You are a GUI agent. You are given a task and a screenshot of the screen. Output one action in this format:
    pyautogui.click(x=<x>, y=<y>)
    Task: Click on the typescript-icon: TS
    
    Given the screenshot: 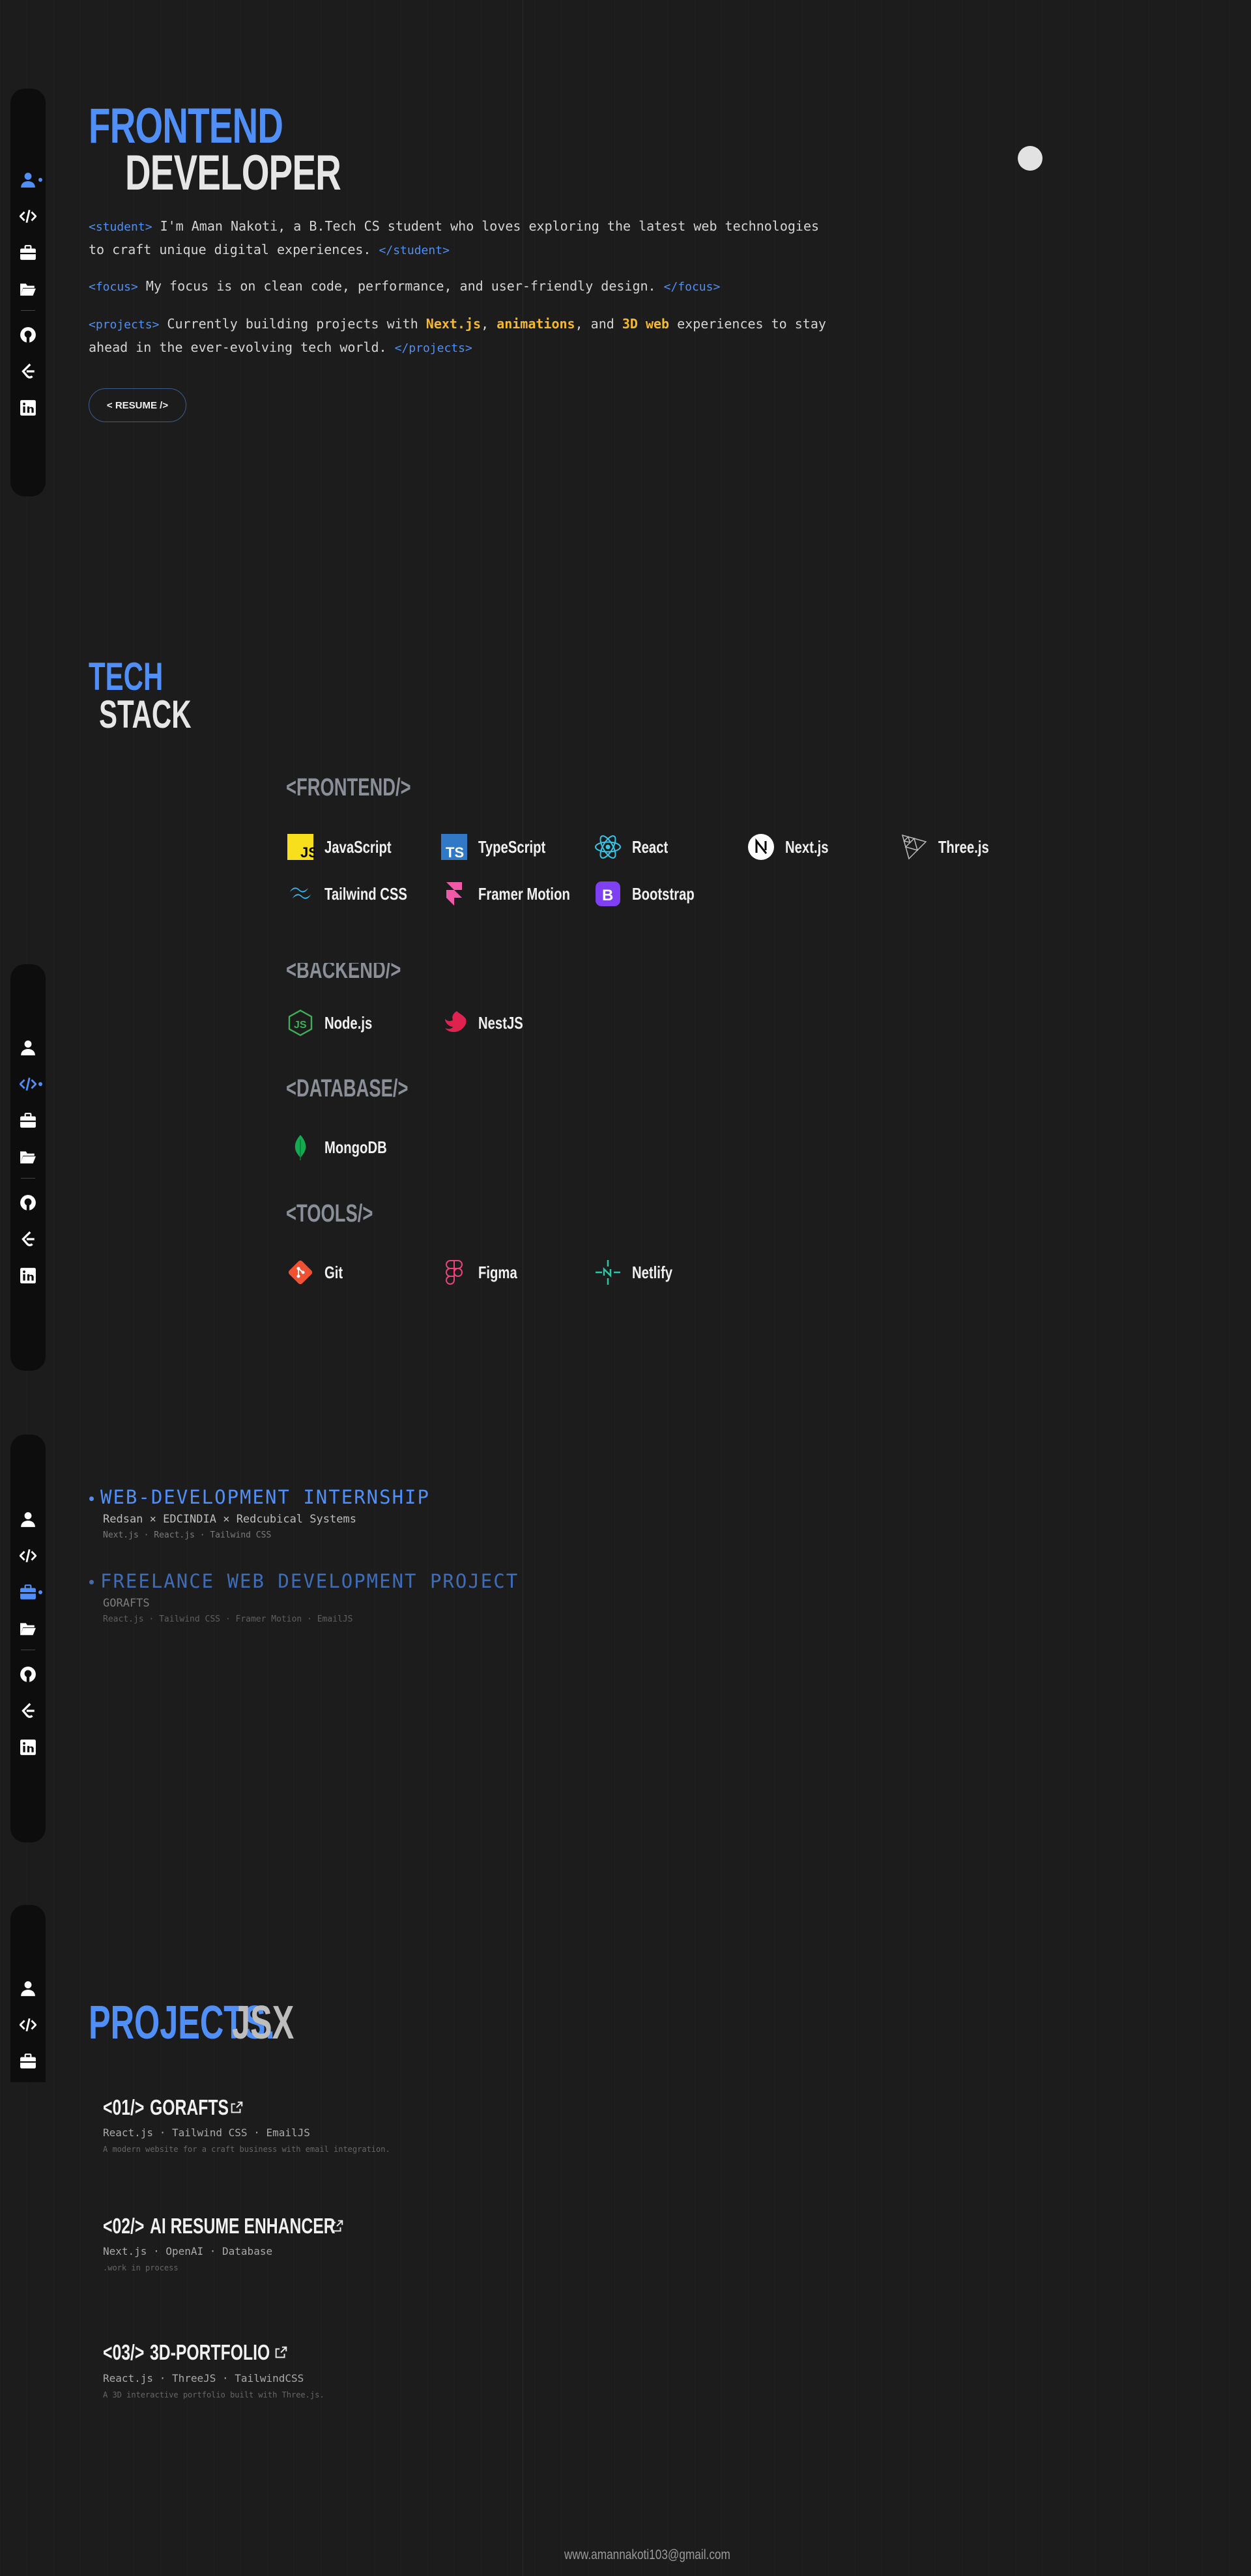 What is the action you would take?
    pyautogui.click(x=454, y=848)
    